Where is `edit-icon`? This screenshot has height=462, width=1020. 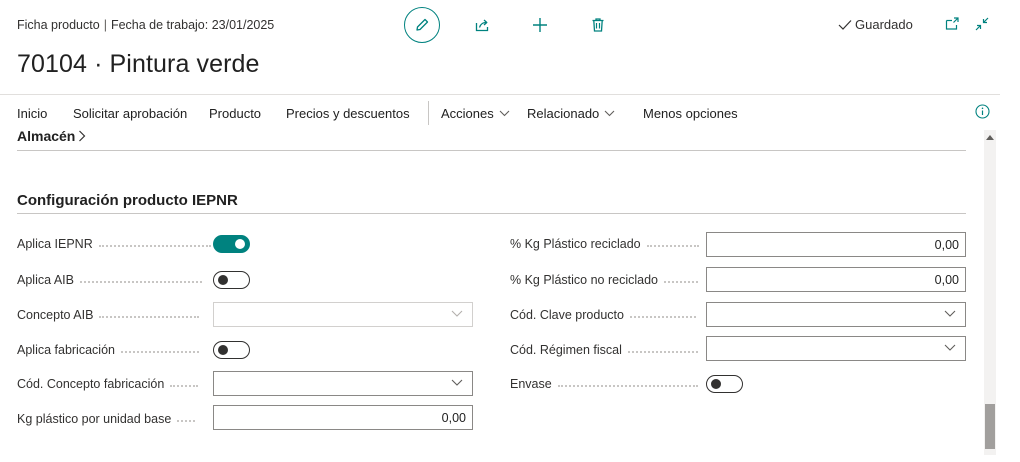
edit-icon is located at coordinates (422, 24).